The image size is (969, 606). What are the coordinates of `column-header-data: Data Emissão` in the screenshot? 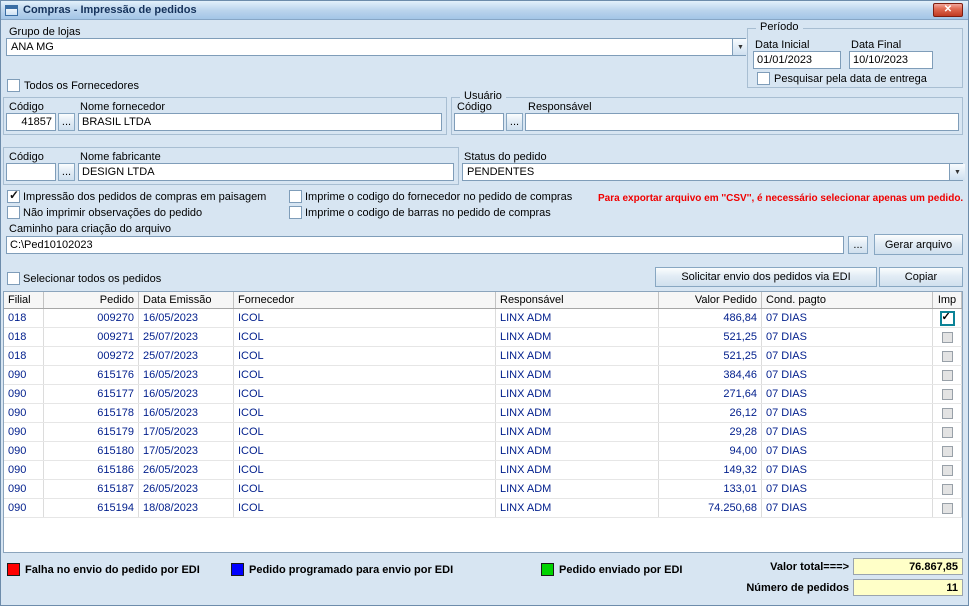 It's located at (186, 300).